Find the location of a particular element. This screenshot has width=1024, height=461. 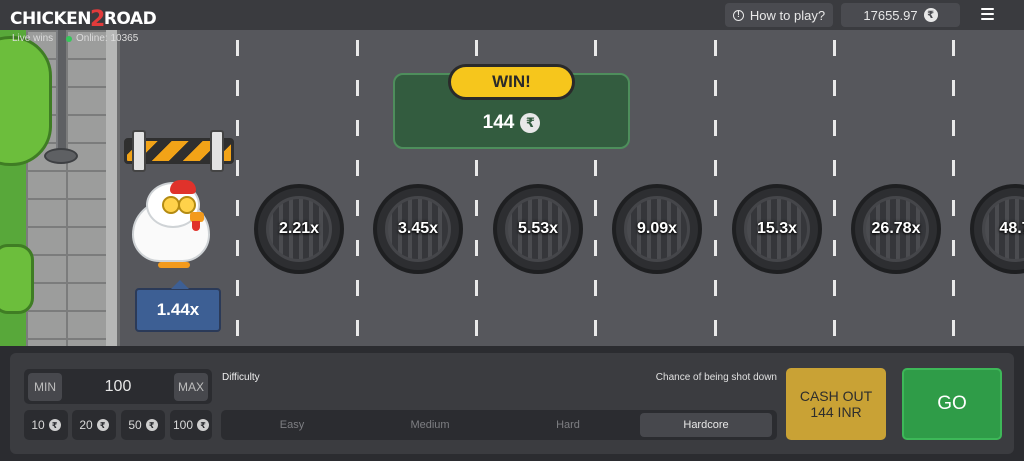

lamp-base is located at coordinates (61, 156).